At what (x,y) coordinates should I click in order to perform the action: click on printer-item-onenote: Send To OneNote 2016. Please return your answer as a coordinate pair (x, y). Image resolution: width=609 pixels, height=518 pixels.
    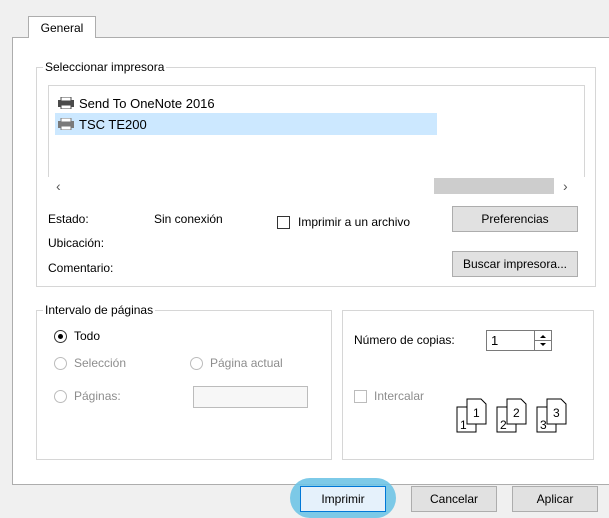
    Looking at the image, I should click on (246, 103).